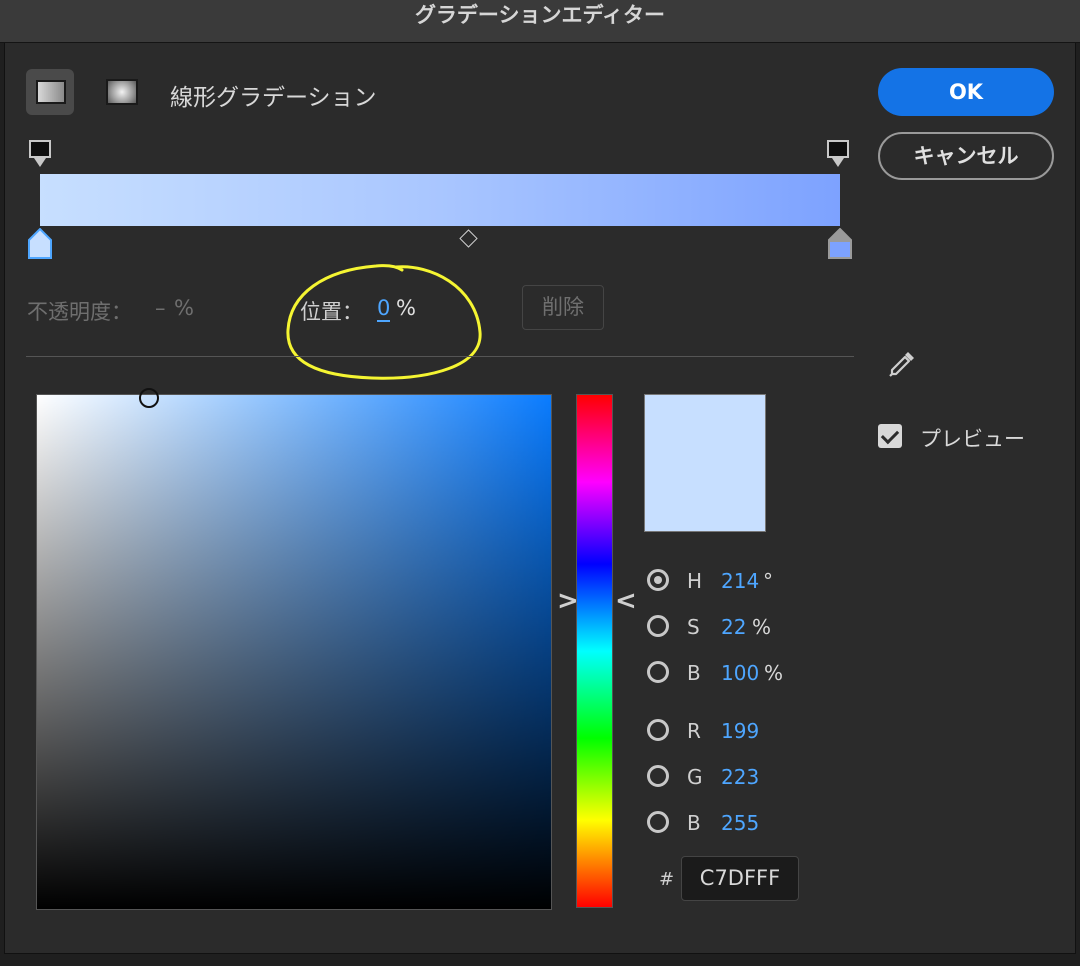 The image size is (1080, 966). I want to click on s-channel-radio, so click(658, 626).